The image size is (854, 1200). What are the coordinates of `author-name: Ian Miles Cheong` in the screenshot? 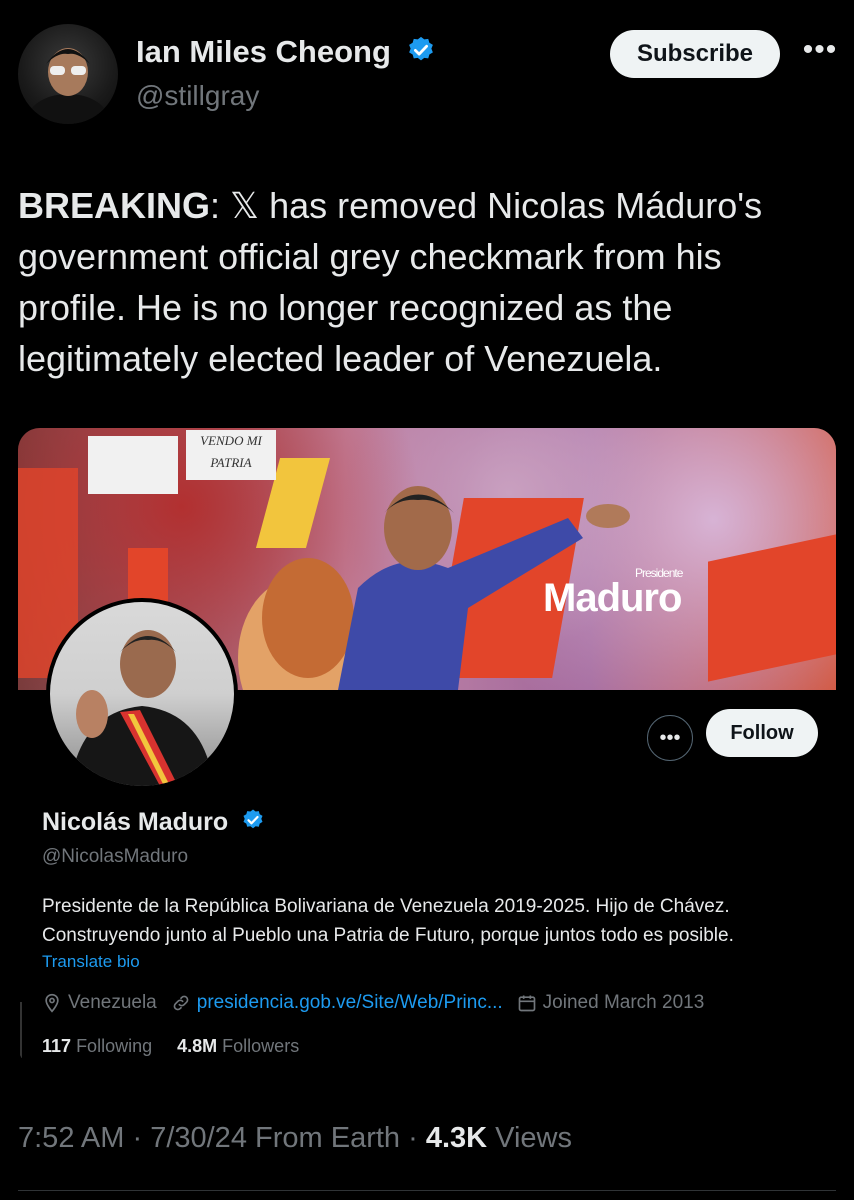 It's located at (286, 53).